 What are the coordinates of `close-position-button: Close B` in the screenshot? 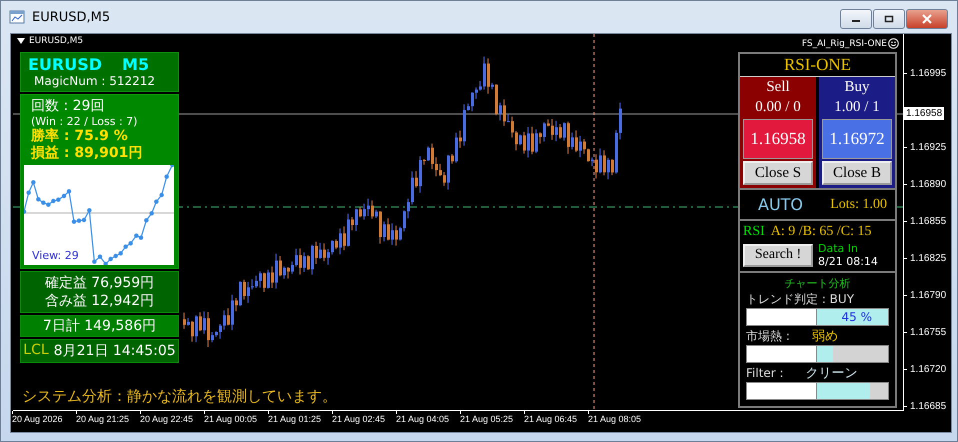 It's located at (857, 173).